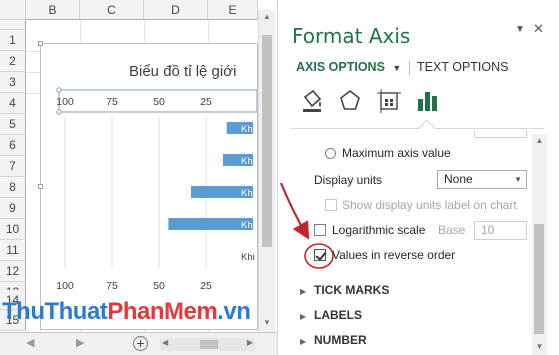  What do you see at coordinates (165, 342) in the screenshot?
I see `scroll-left-icon: ◀` at bounding box center [165, 342].